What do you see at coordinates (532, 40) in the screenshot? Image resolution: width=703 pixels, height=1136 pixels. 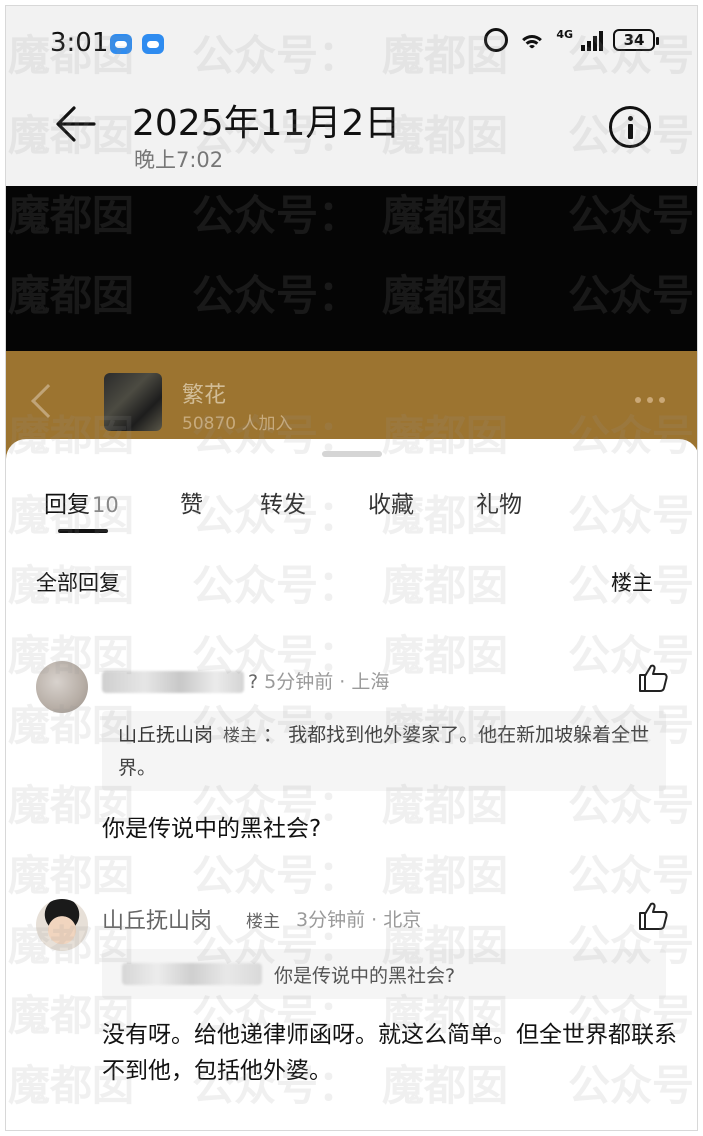 I see `wifi-icon` at bounding box center [532, 40].